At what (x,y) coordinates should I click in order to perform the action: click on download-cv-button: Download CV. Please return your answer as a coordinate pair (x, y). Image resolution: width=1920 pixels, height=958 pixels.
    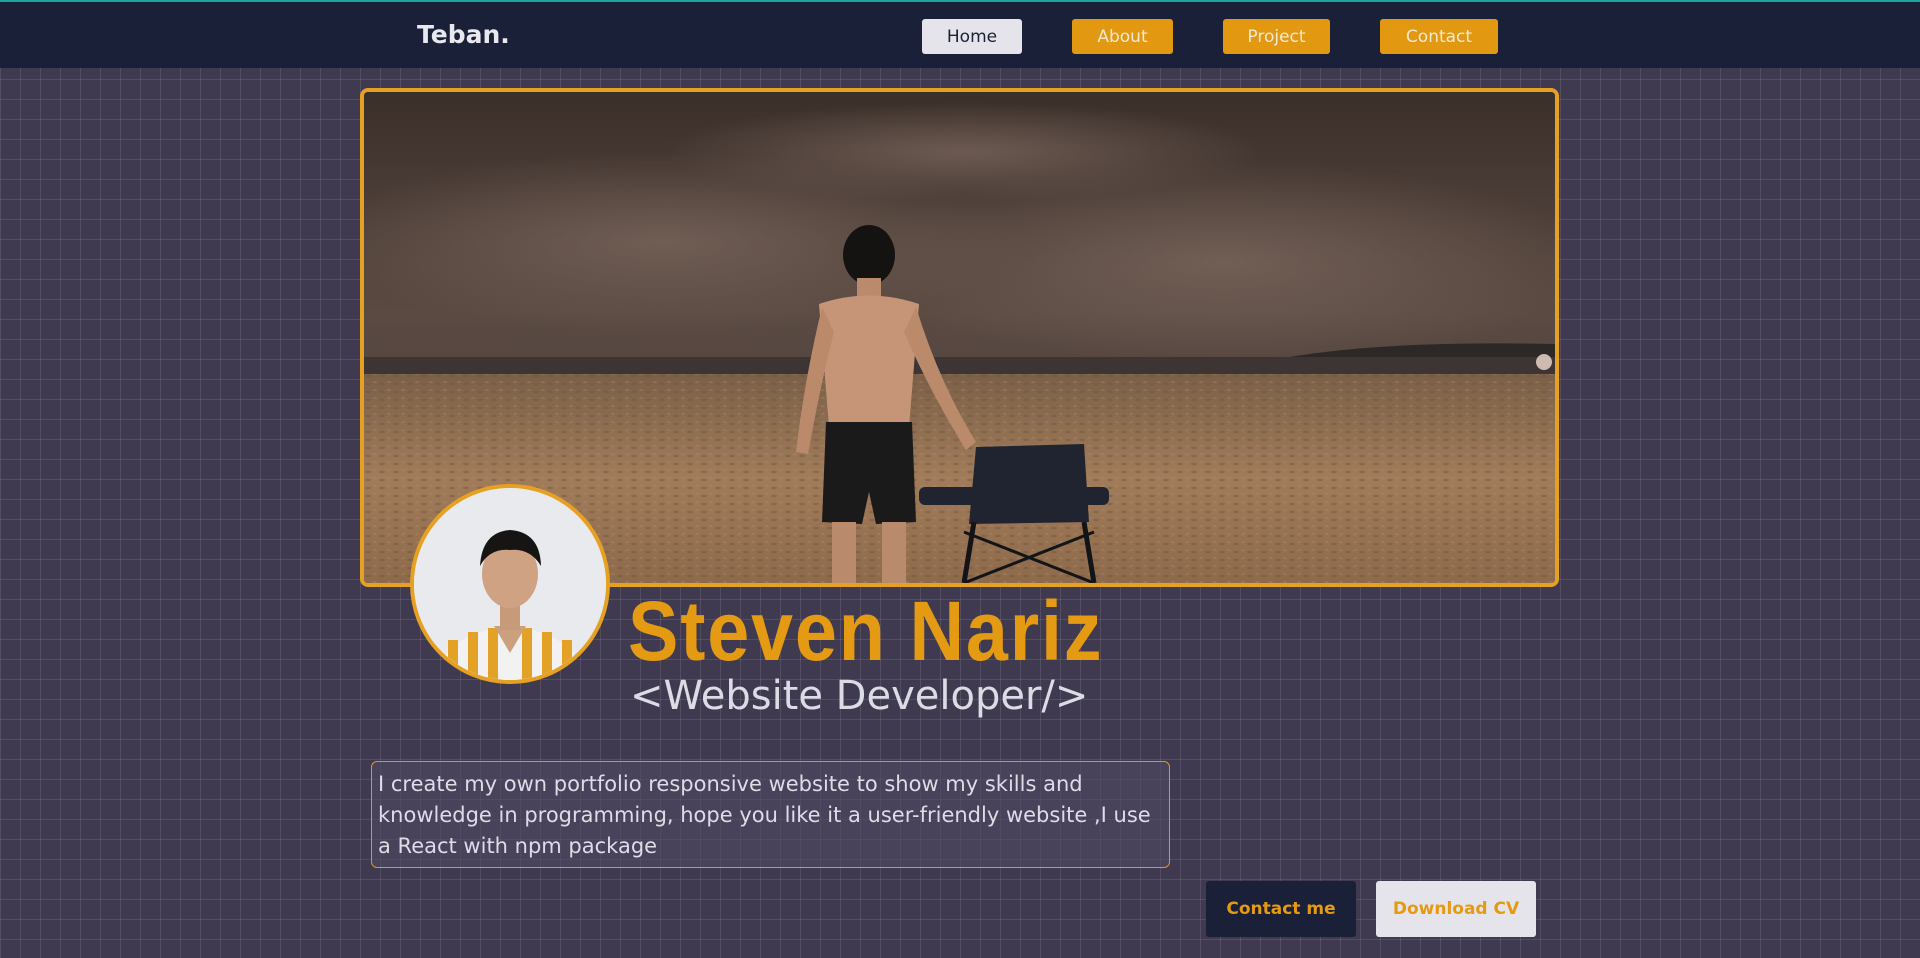
    Looking at the image, I should click on (1456, 909).